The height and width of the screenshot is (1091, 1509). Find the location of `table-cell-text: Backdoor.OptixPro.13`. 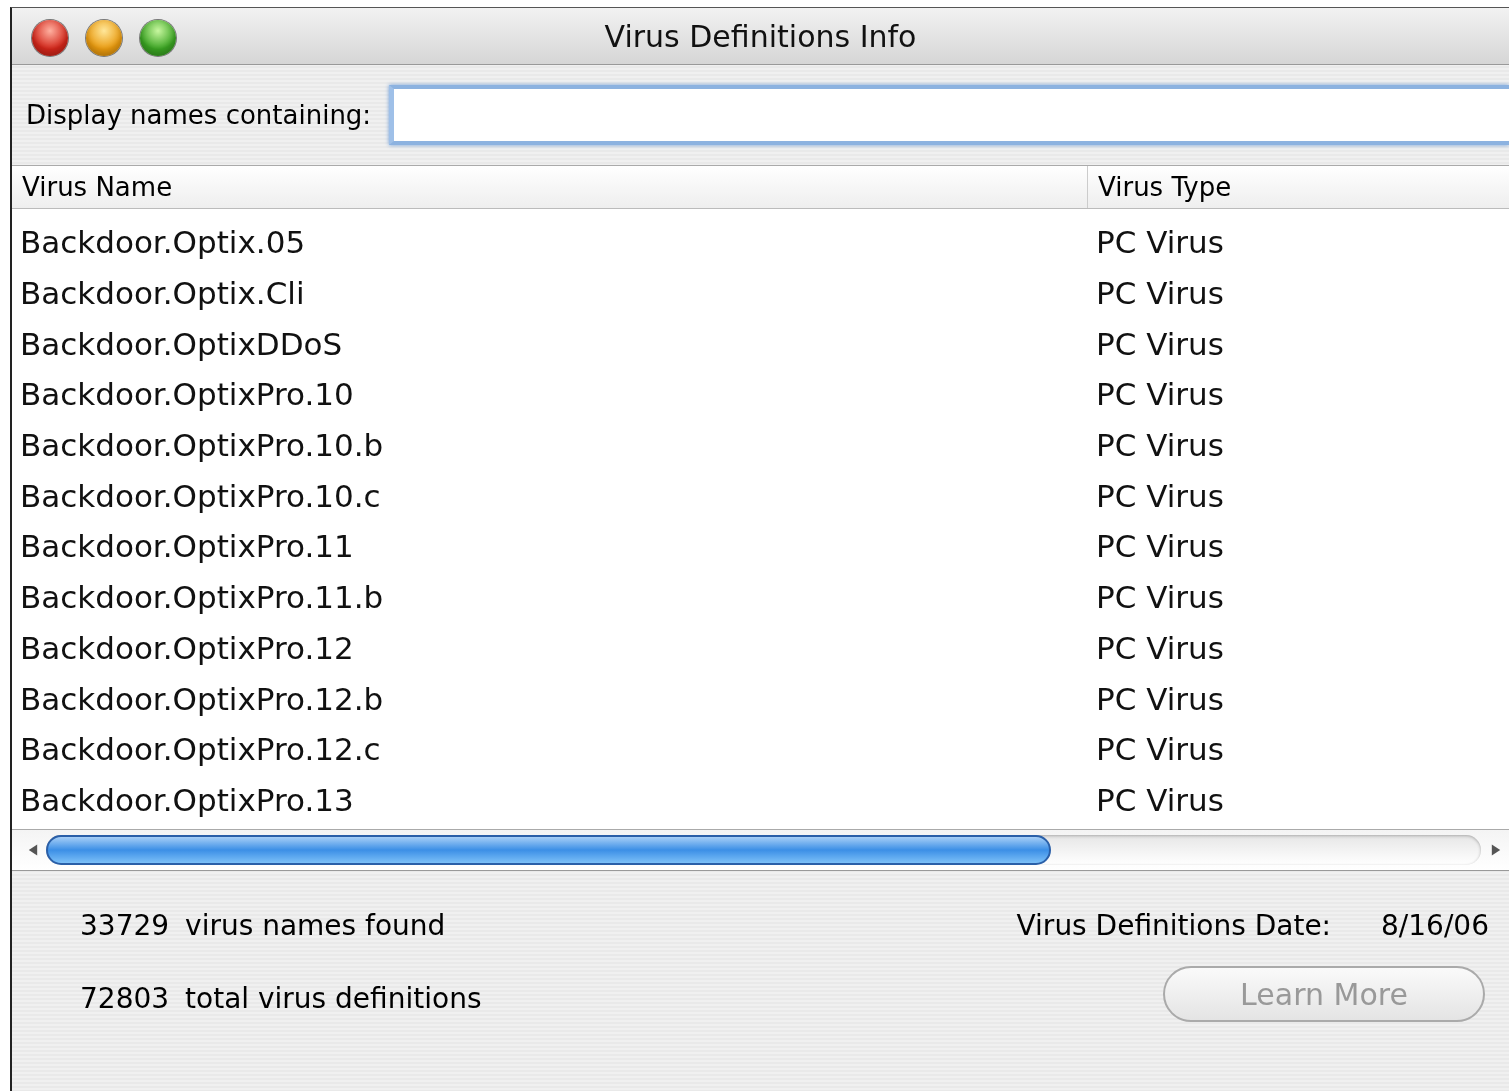

table-cell-text: Backdoor.OptixPro.13 is located at coordinates (187, 799).